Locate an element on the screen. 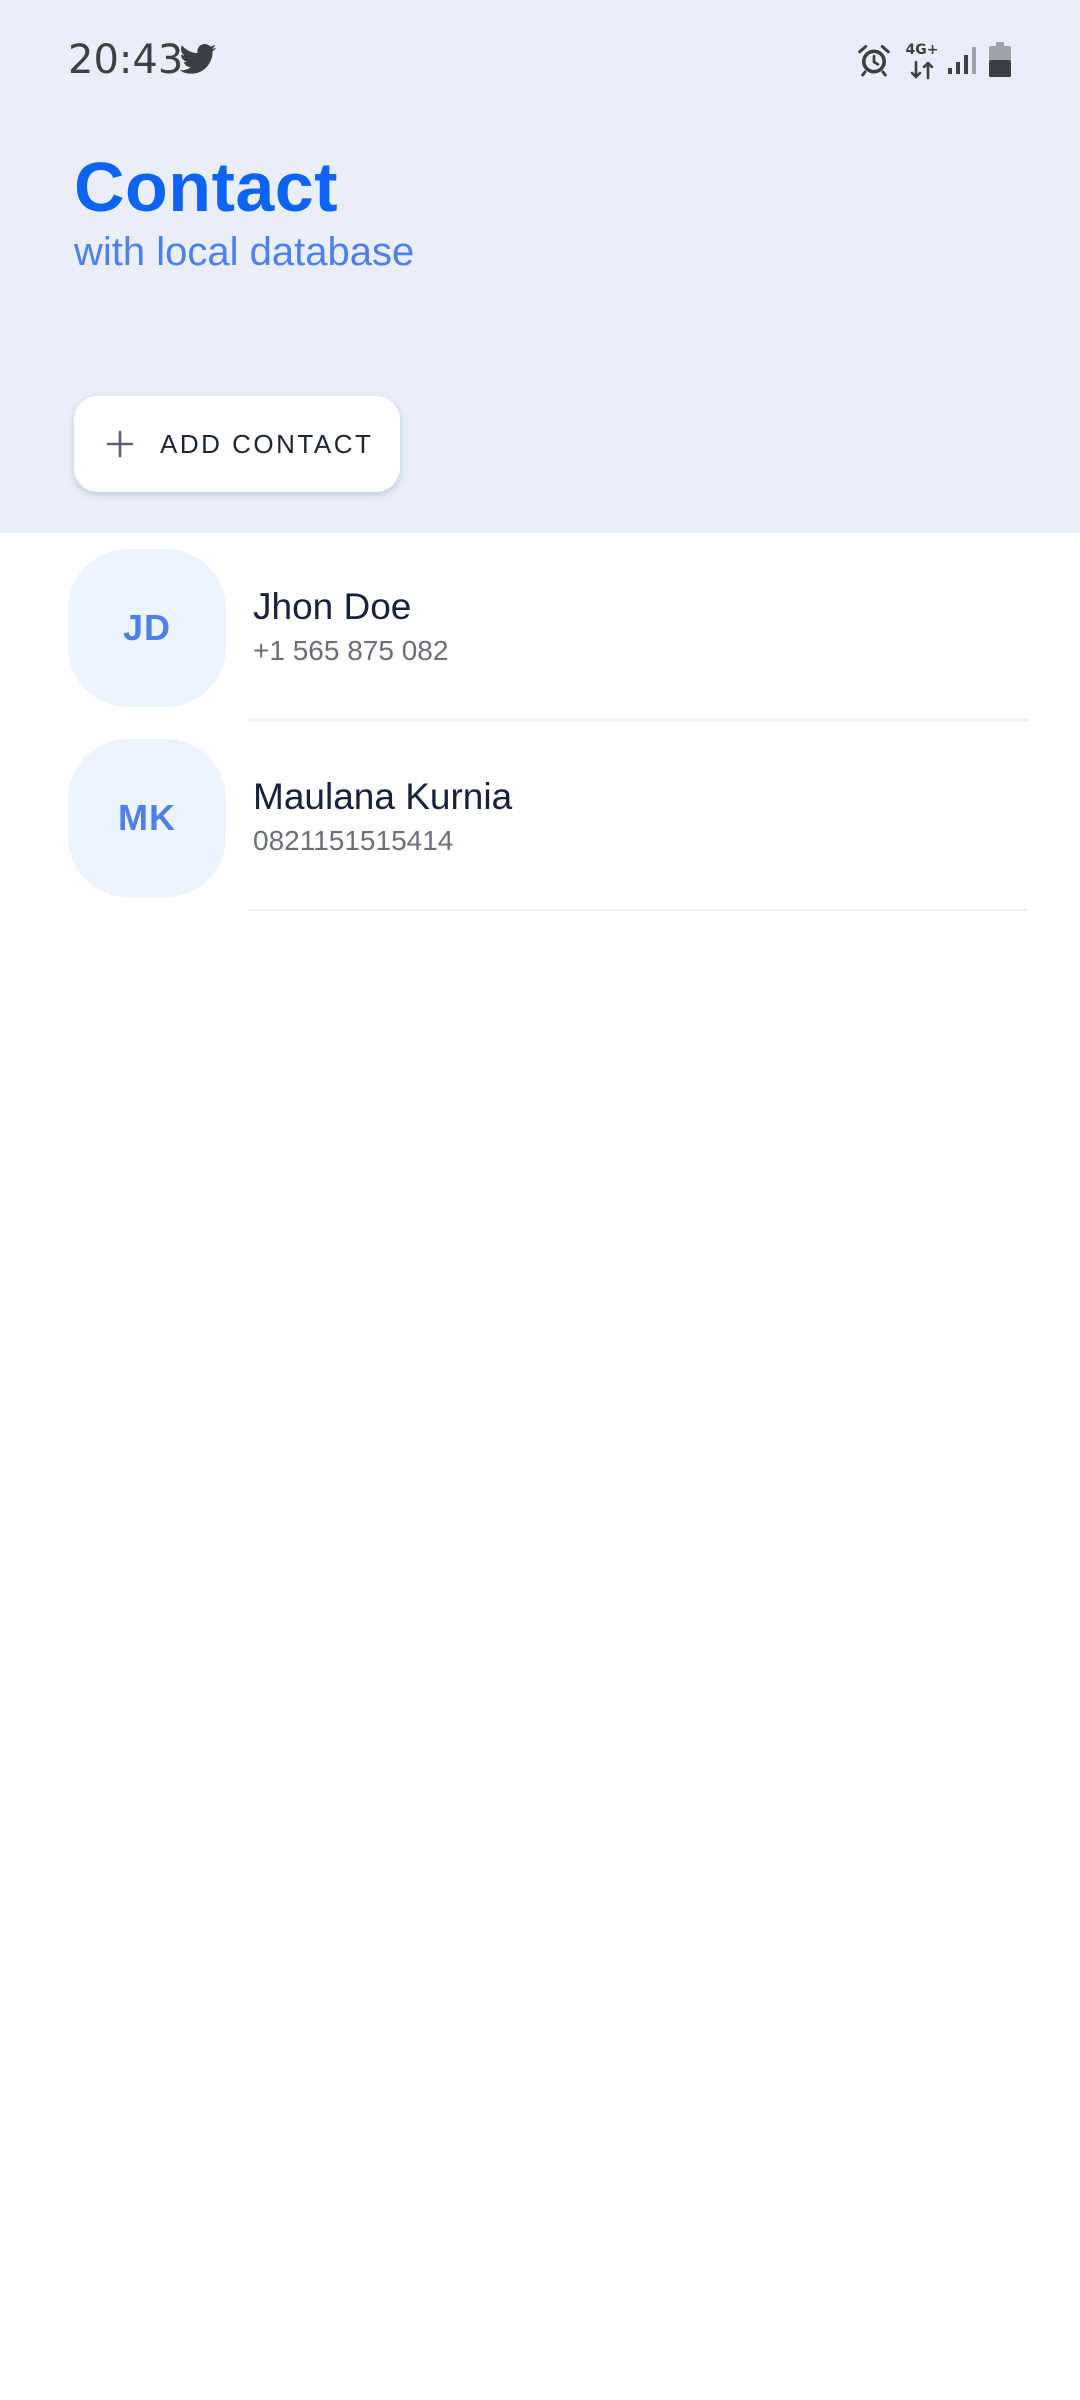  contact-name: Maulana Kurnia is located at coordinates (383, 796).